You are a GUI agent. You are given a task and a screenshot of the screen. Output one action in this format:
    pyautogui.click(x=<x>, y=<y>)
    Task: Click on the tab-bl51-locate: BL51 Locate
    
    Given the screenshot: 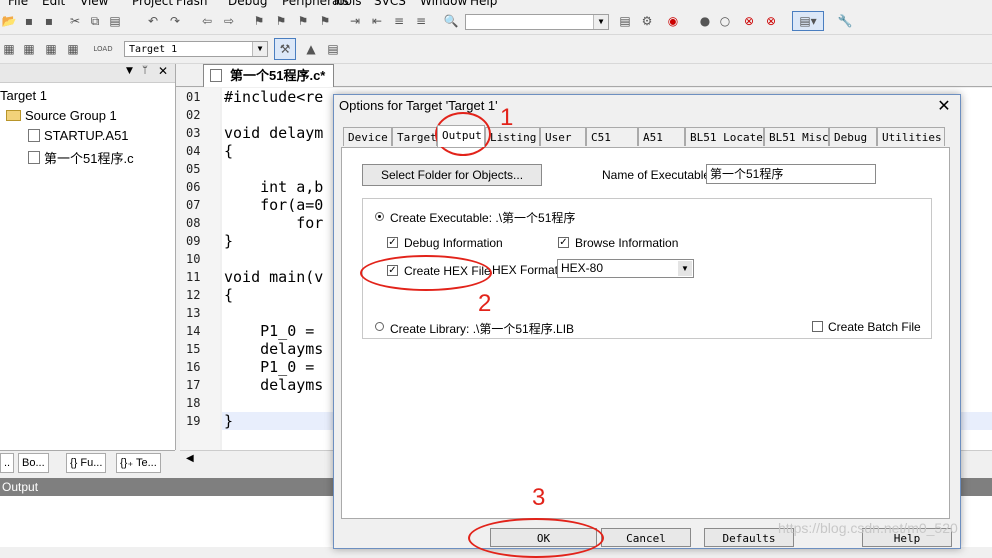 What is the action you would take?
    pyautogui.click(x=724, y=136)
    